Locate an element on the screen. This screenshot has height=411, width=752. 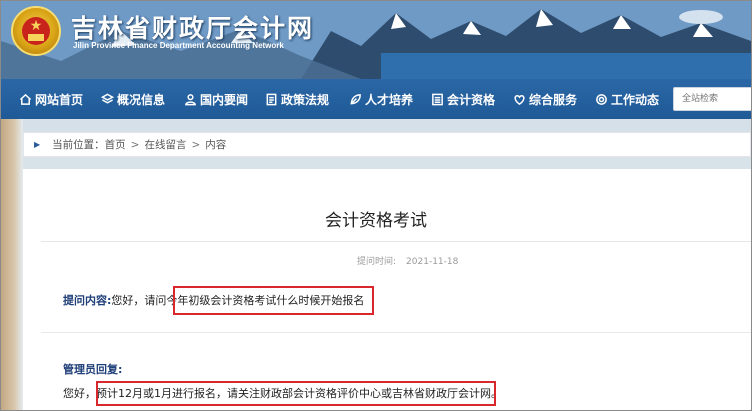
side-decoration is located at coordinates (12, 264).